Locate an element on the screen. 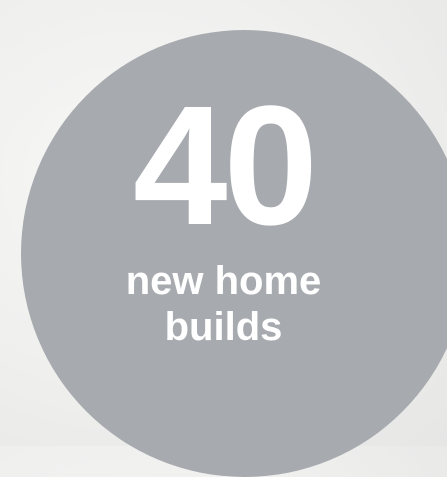 This screenshot has width=447, height=477. stat-caption-line-2: builds is located at coordinates (223, 327).